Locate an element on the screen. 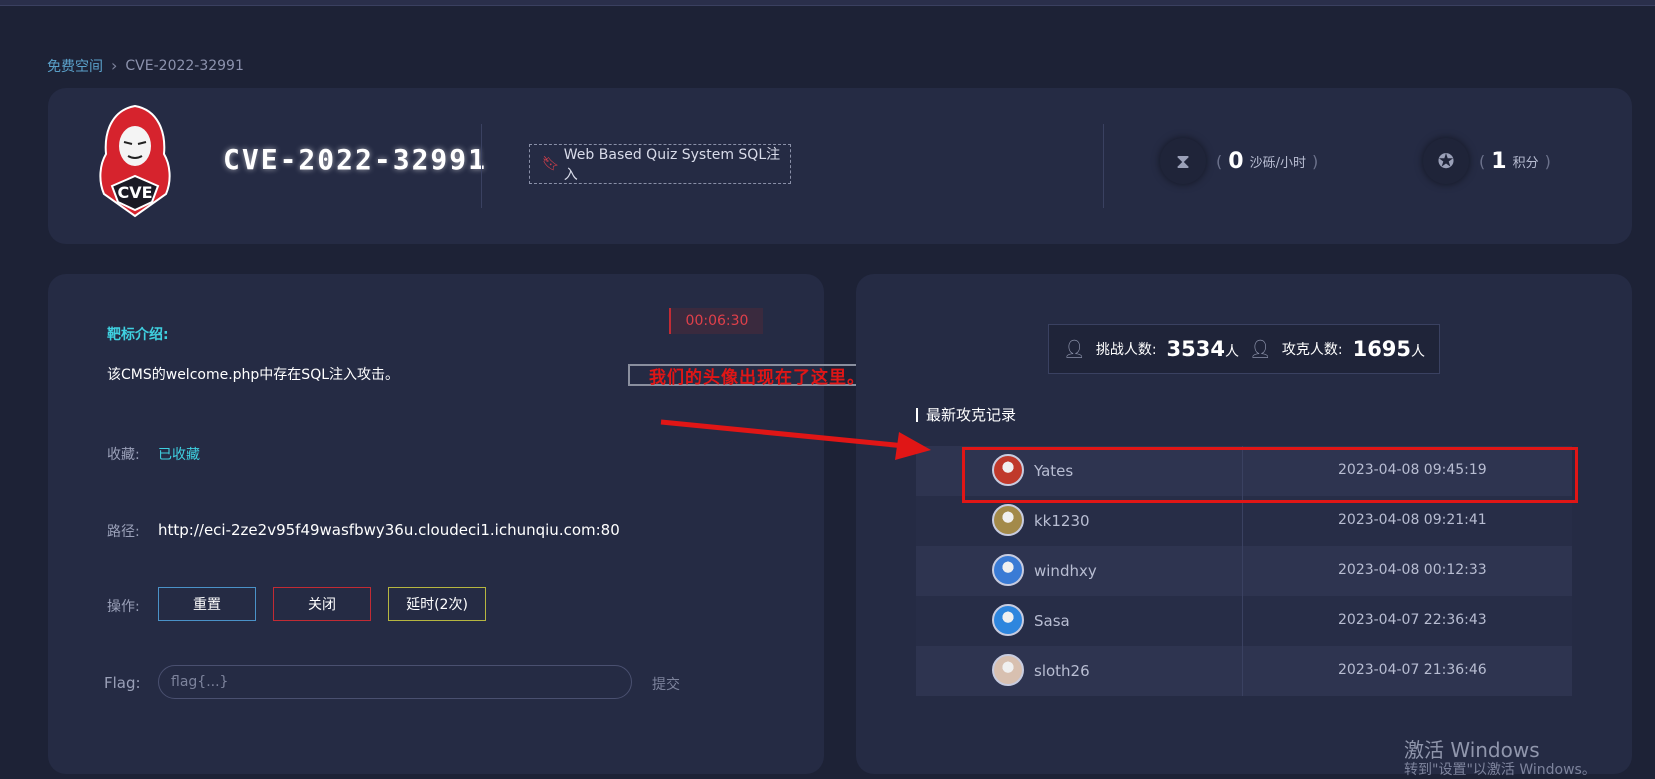 This screenshot has width=1655, height=779. flag-input is located at coordinates (395, 682).